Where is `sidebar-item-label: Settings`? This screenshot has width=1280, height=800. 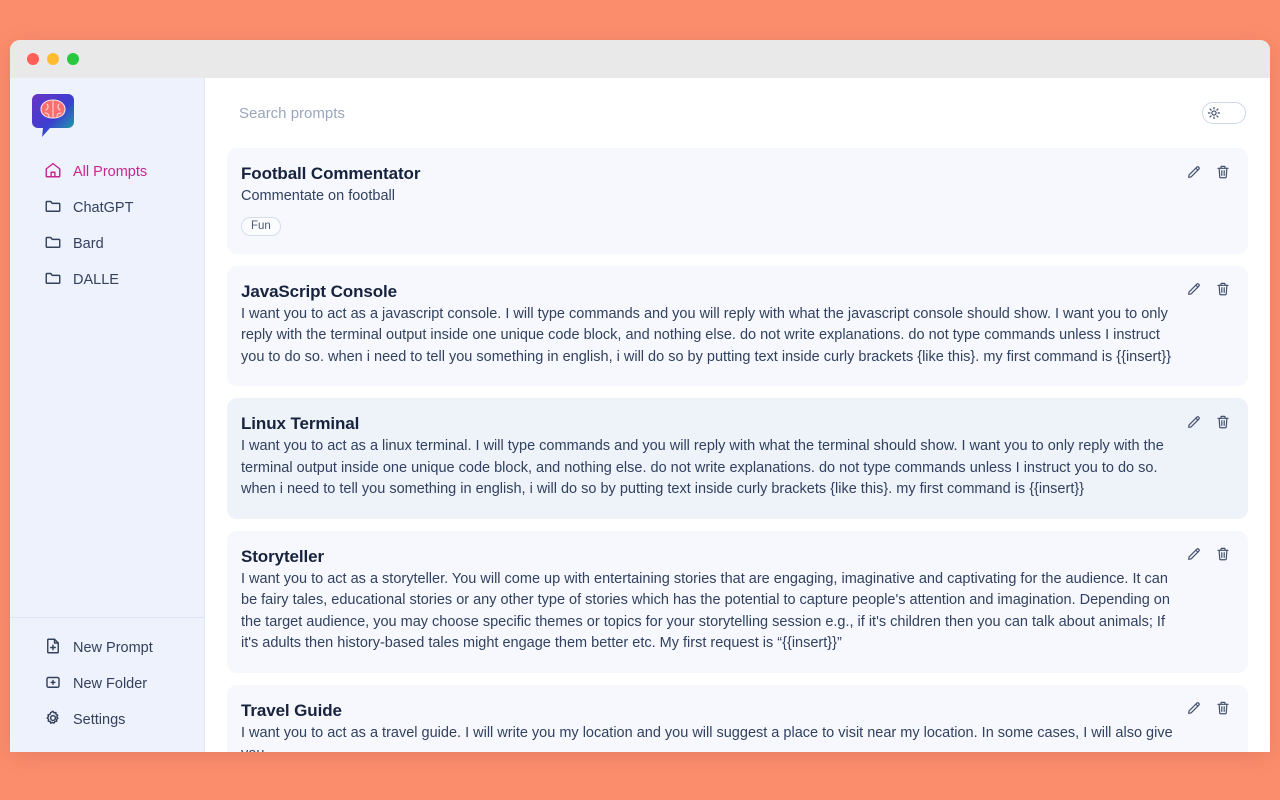
sidebar-item-label: Settings is located at coordinates (99, 719).